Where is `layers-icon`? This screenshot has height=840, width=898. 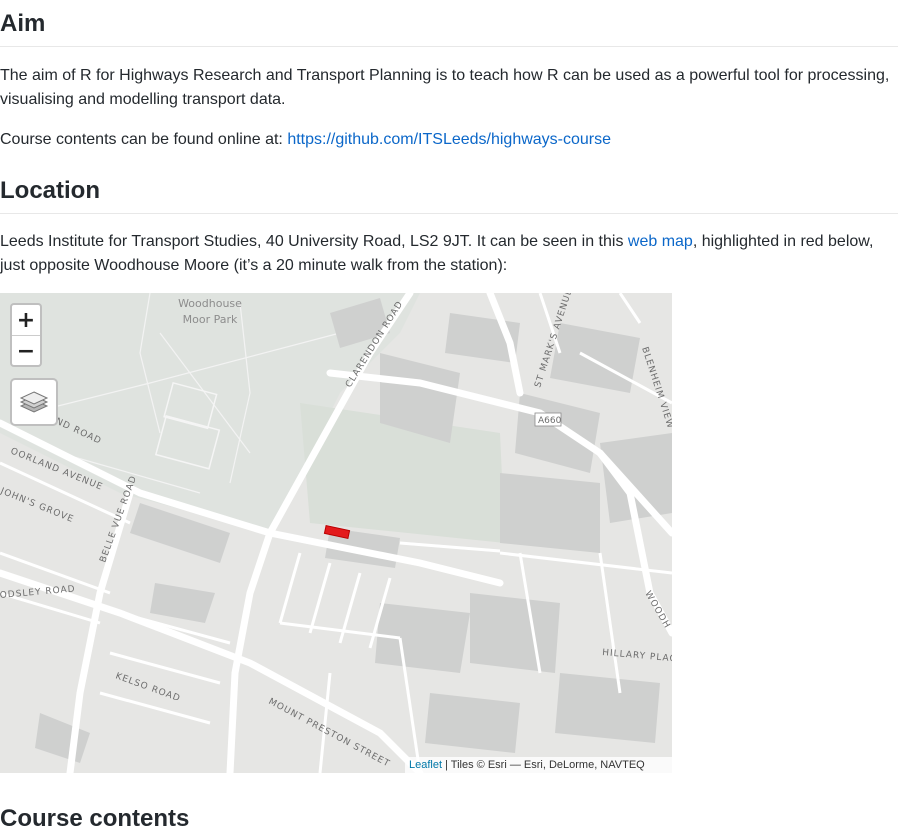 layers-icon is located at coordinates (34, 402).